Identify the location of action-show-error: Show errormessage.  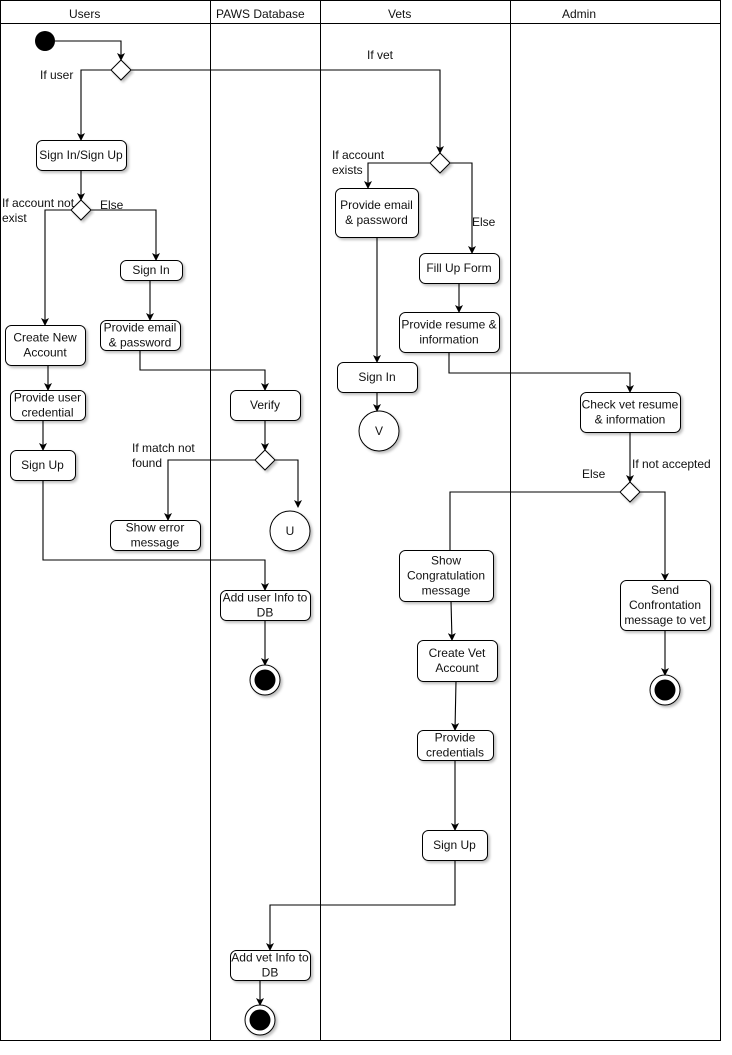
(155, 535).